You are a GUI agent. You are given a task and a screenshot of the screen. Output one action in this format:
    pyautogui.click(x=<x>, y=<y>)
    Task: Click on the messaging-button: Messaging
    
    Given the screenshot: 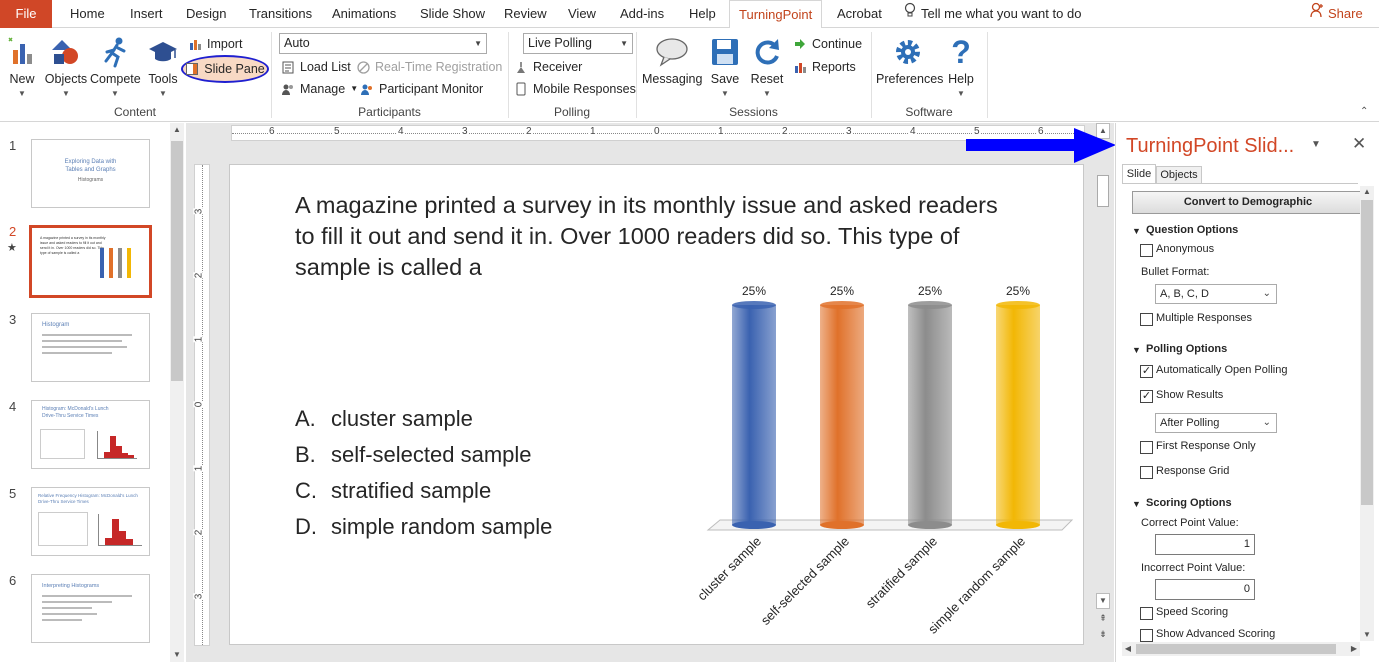 What is the action you would take?
    pyautogui.click(x=672, y=60)
    